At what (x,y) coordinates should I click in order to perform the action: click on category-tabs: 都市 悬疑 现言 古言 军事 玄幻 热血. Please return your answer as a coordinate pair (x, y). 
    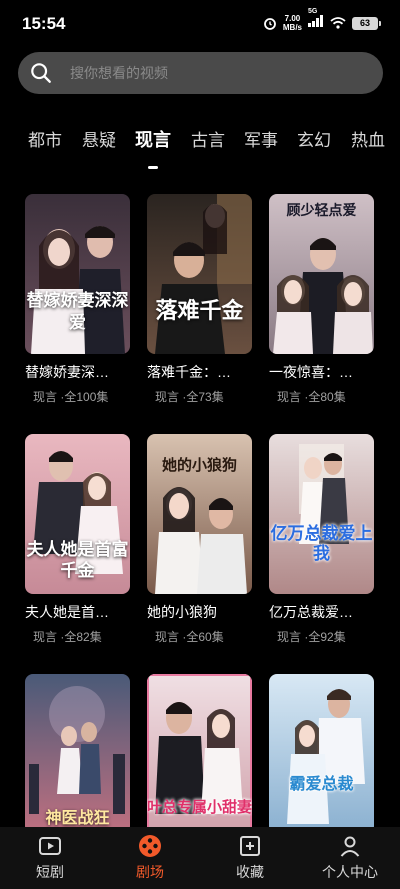
    Looking at the image, I should click on (200, 146).